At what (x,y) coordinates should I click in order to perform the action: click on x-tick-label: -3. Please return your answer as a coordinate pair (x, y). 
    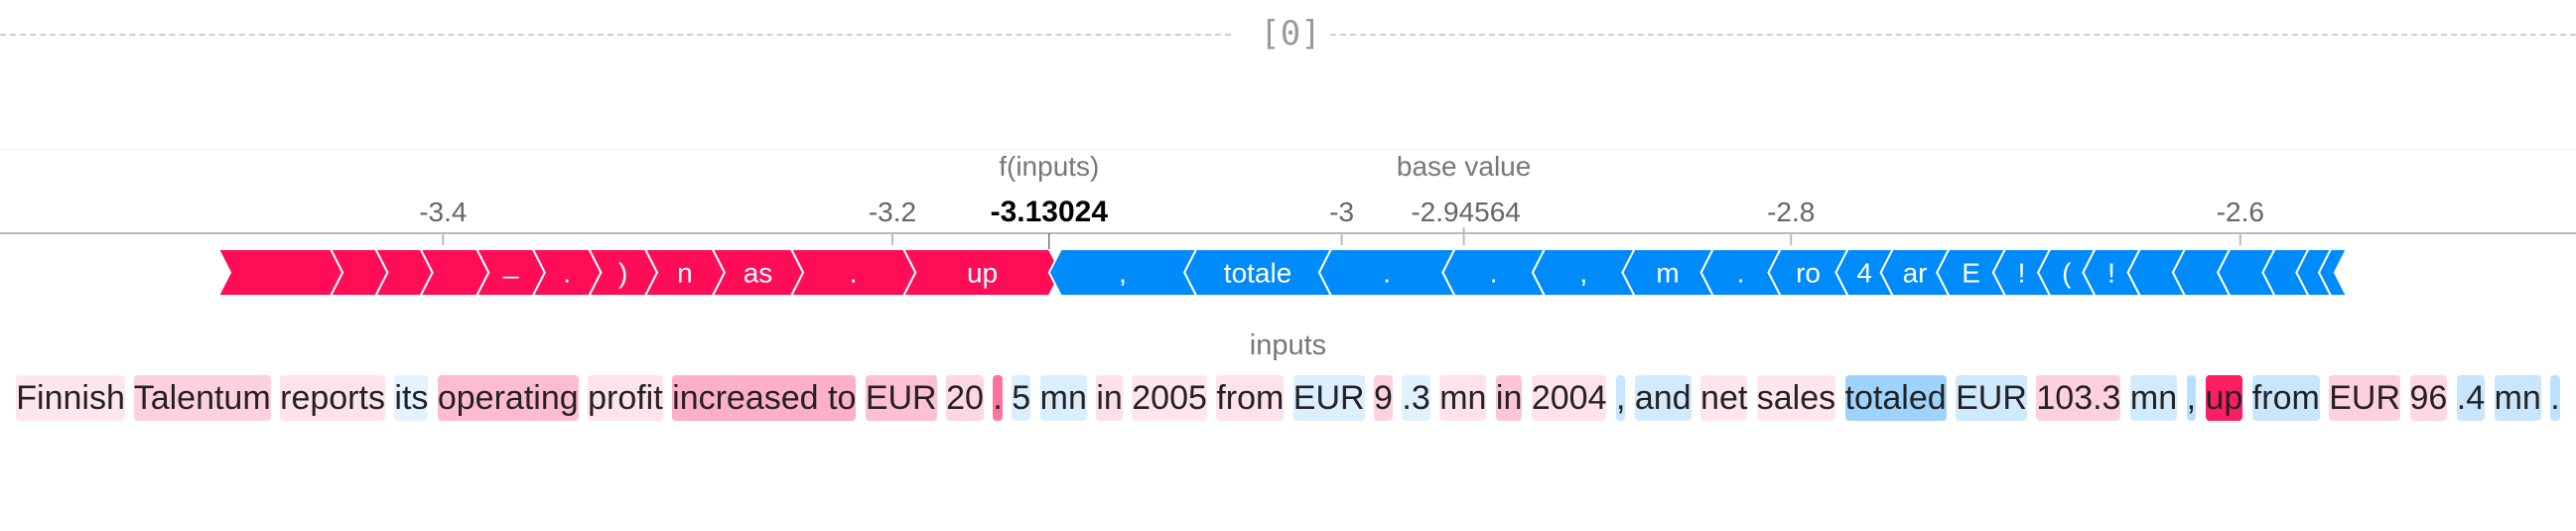
    Looking at the image, I should click on (1341, 212).